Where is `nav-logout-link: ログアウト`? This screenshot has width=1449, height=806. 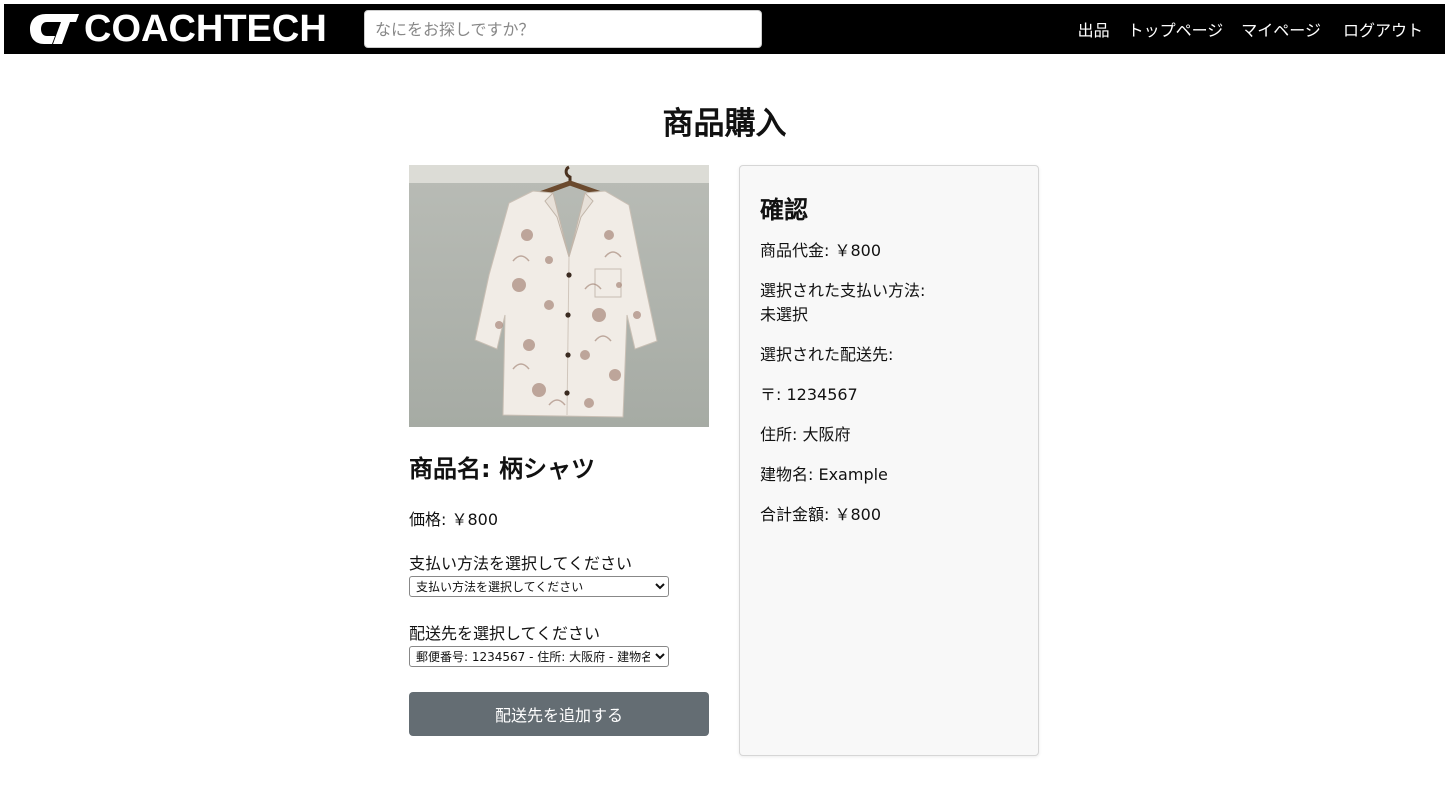
nav-logout-link: ログアウト is located at coordinates (1383, 29).